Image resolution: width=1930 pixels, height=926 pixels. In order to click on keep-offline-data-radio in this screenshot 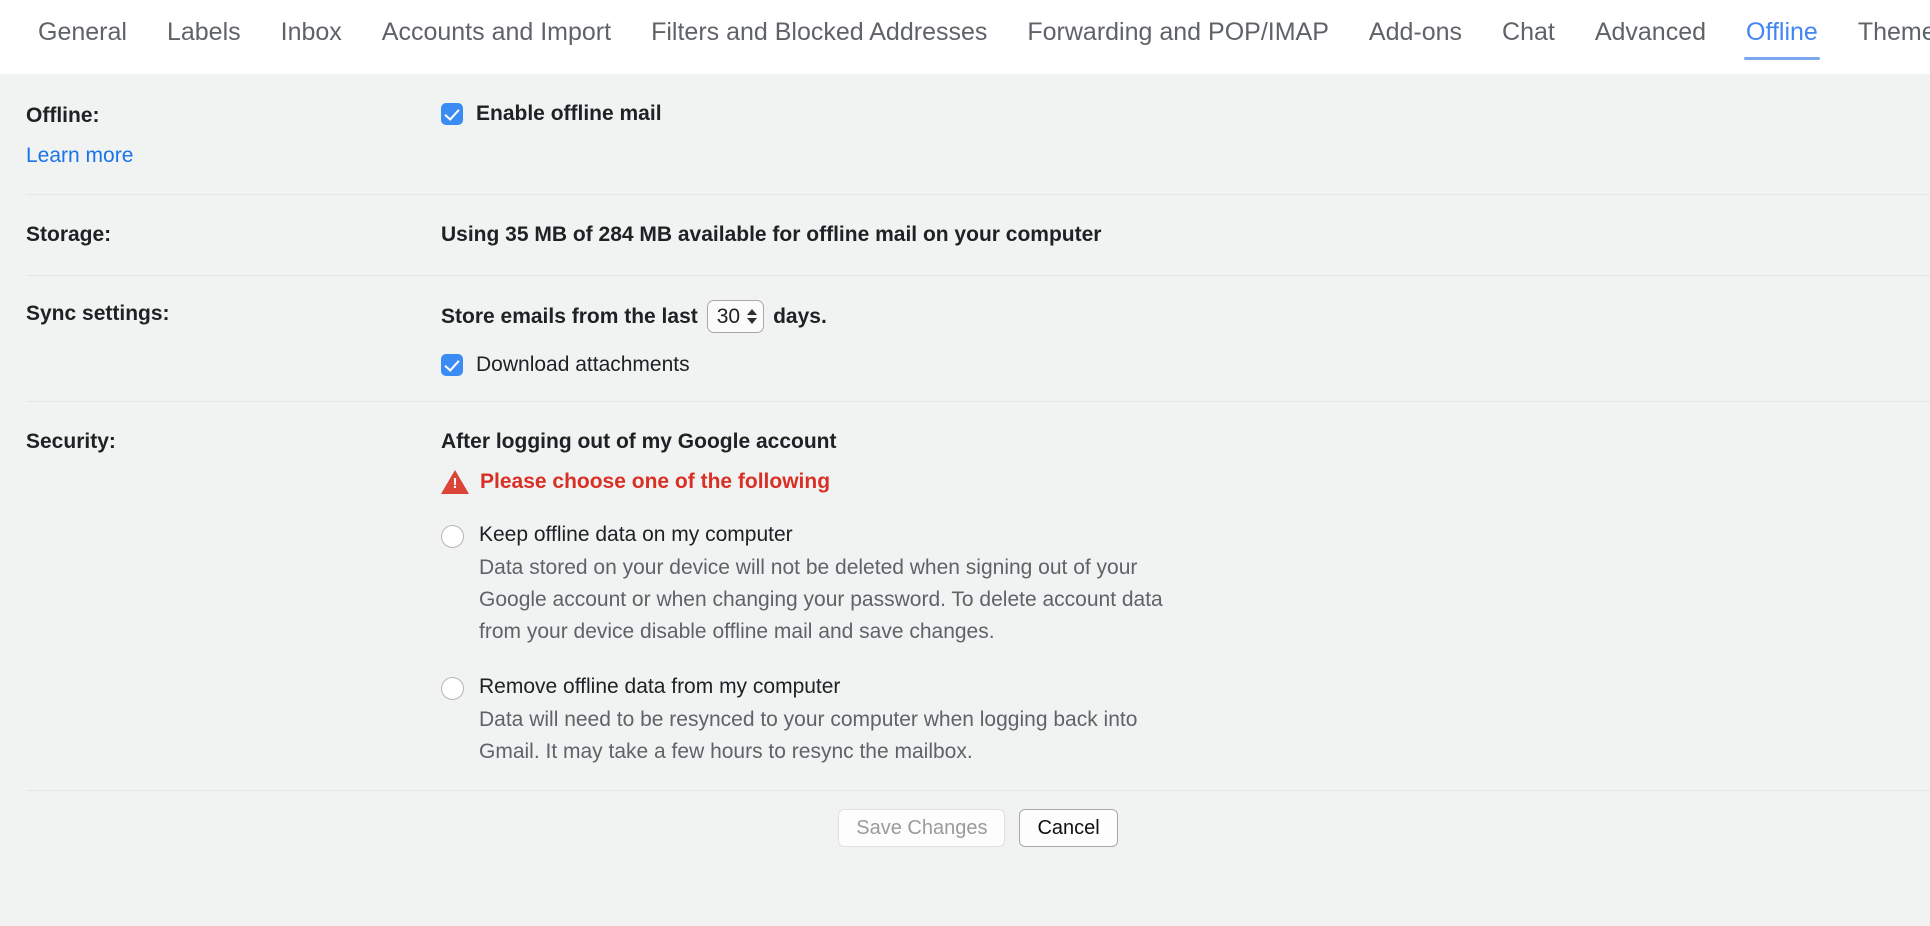, I will do `click(452, 536)`.